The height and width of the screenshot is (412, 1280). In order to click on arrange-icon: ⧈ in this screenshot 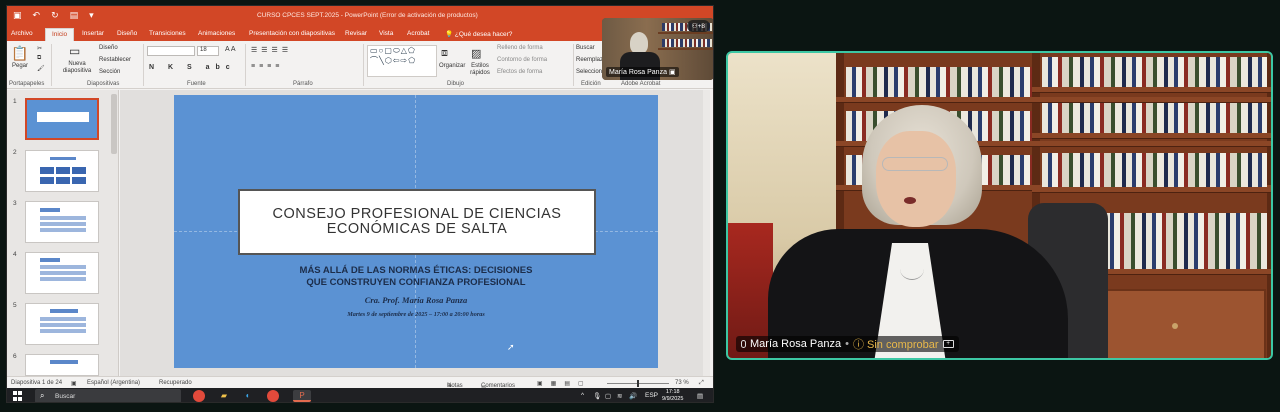, I will do `click(444, 53)`.